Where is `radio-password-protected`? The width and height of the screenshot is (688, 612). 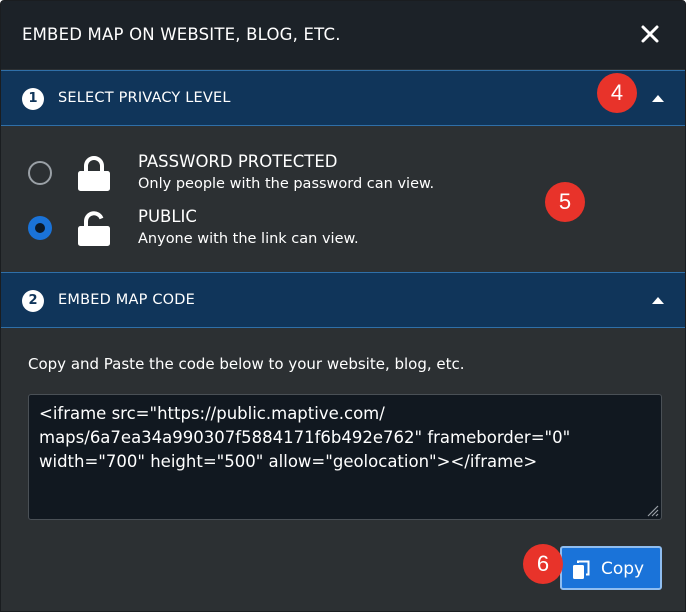 radio-password-protected is located at coordinates (40, 173).